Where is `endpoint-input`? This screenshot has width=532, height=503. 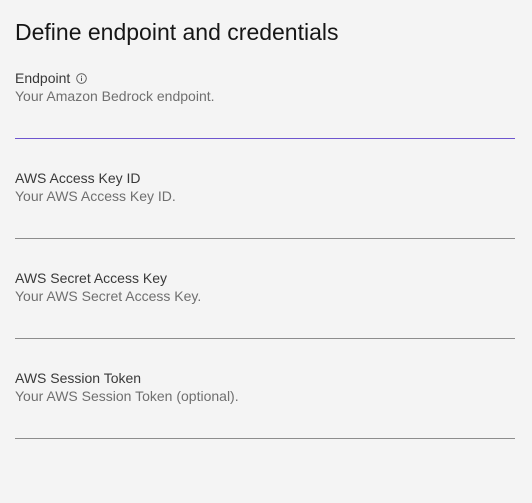 endpoint-input is located at coordinates (265, 123).